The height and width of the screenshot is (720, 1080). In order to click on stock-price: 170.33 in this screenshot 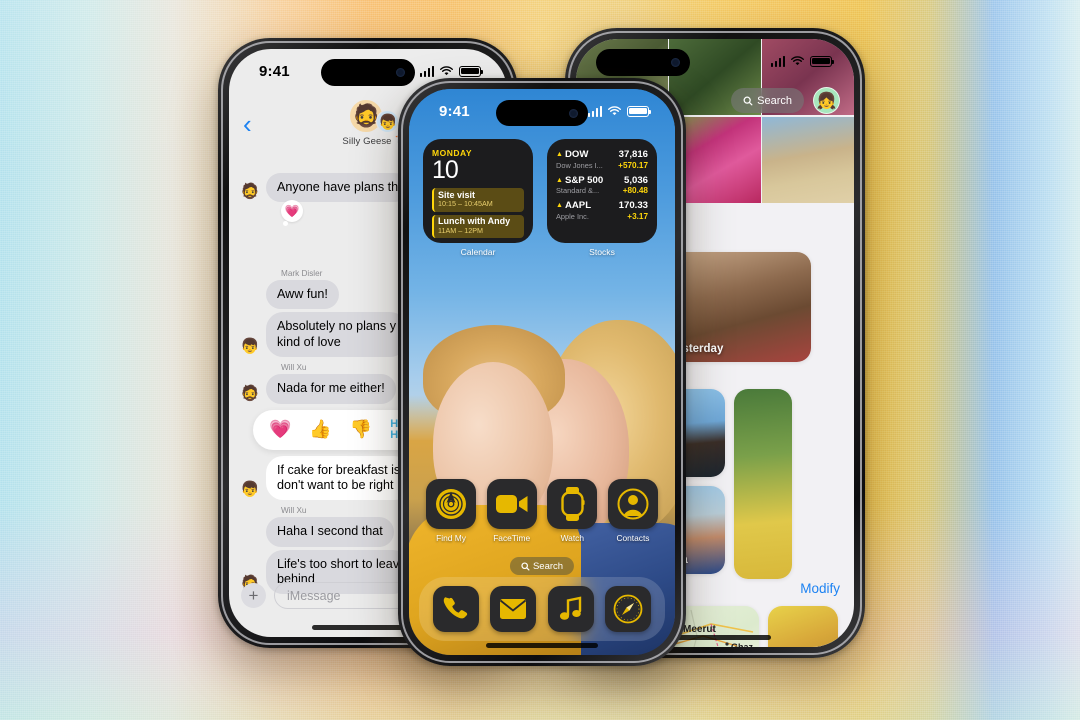, I will do `click(633, 205)`.